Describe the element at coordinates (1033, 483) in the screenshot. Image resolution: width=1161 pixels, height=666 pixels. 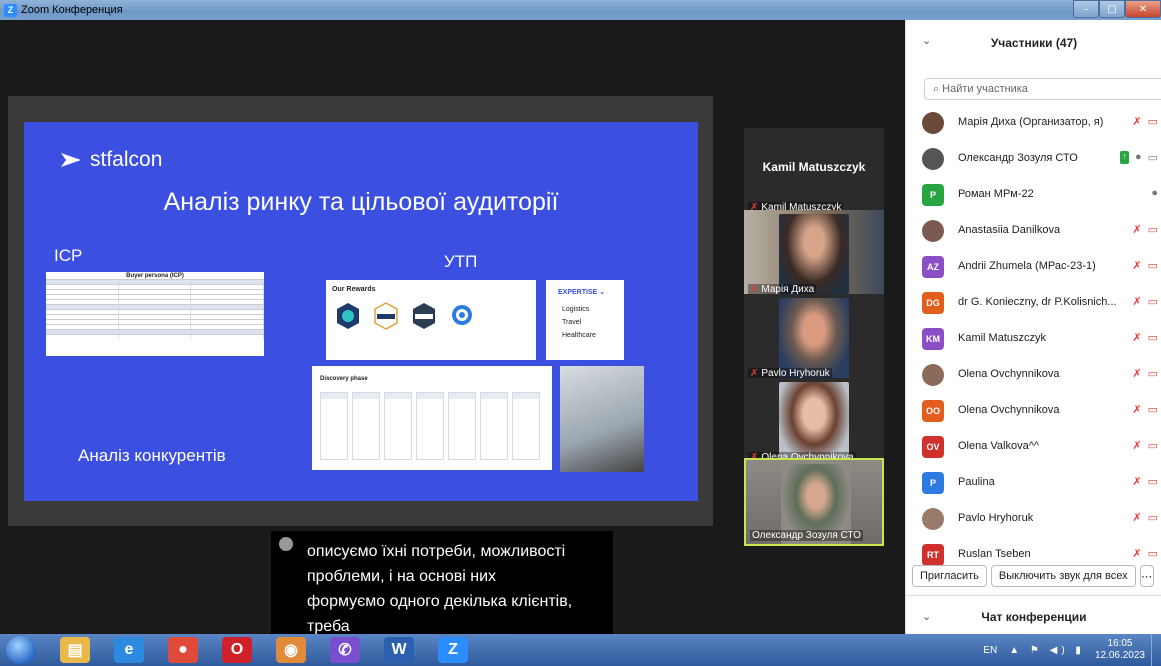
I see `participant-row: P Paulina ✗ ▭` at that location.